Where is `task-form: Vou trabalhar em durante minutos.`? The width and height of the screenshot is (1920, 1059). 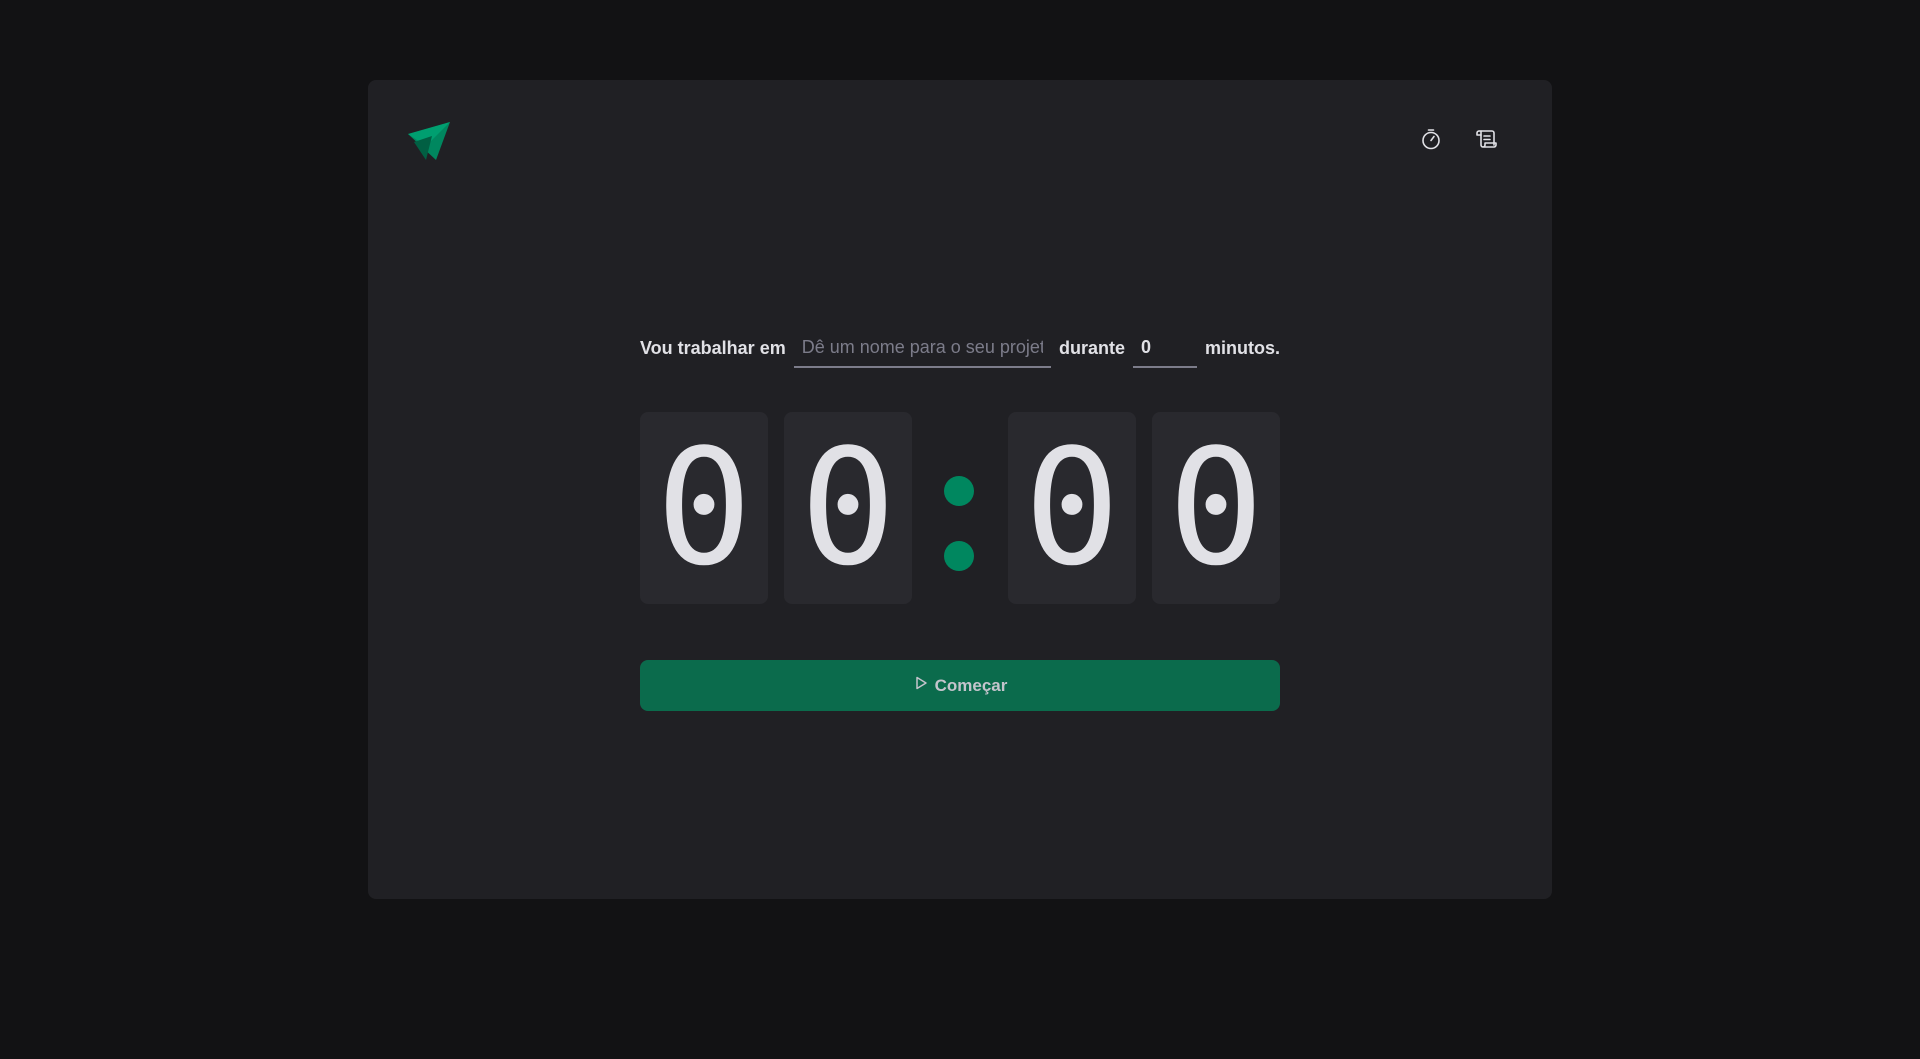 task-form: Vou trabalhar em durante minutos. is located at coordinates (960, 348).